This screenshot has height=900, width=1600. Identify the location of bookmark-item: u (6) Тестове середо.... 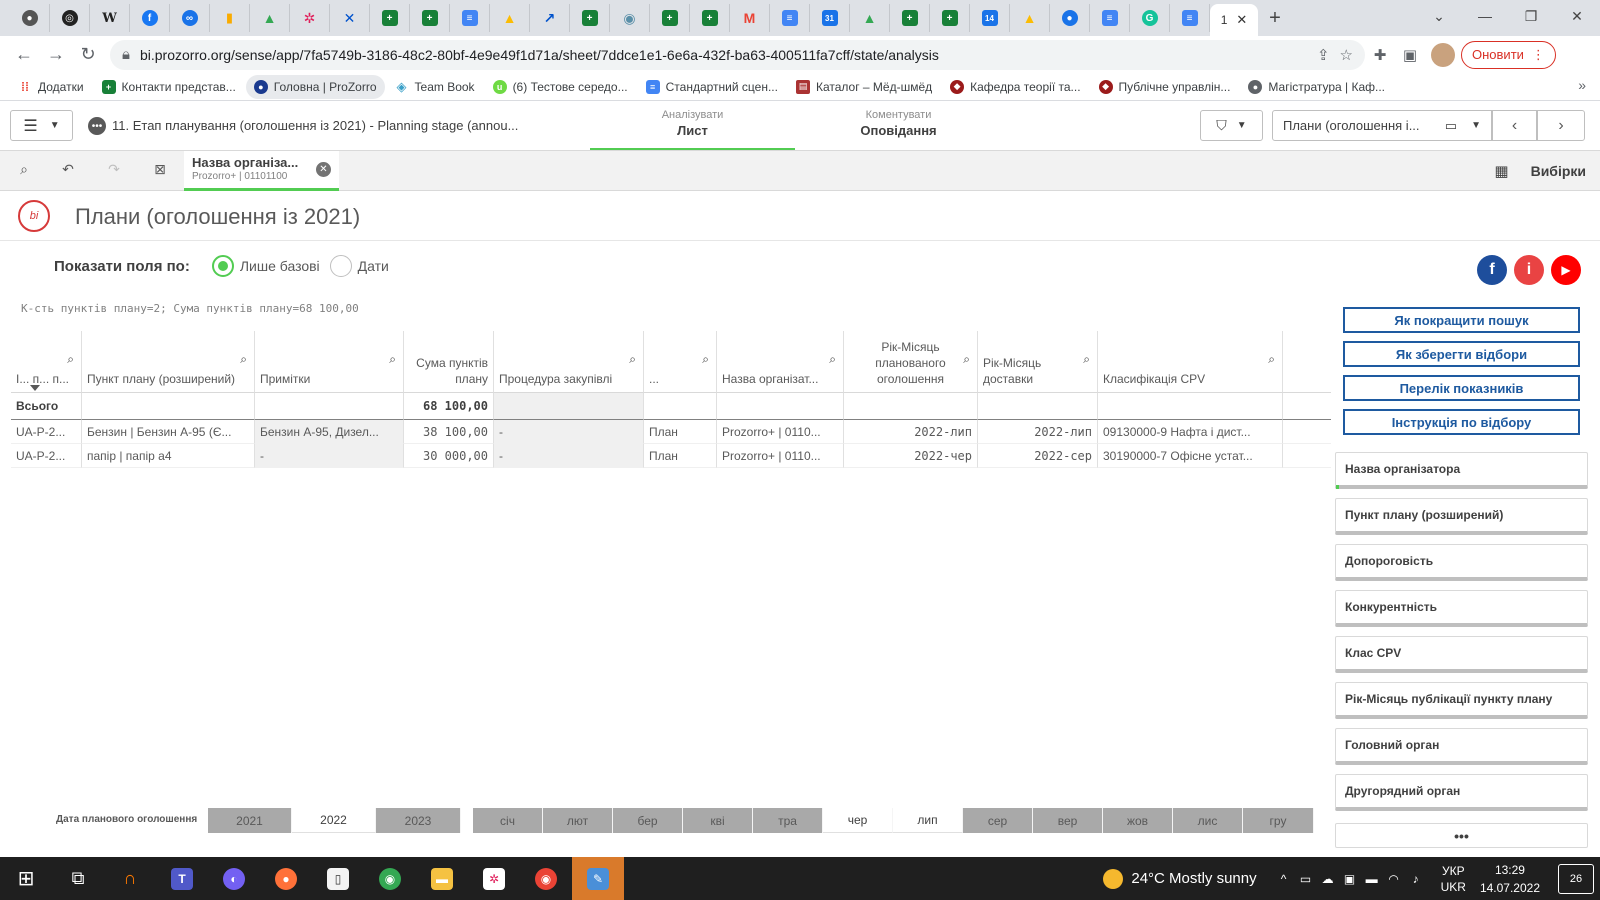
(560, 87).